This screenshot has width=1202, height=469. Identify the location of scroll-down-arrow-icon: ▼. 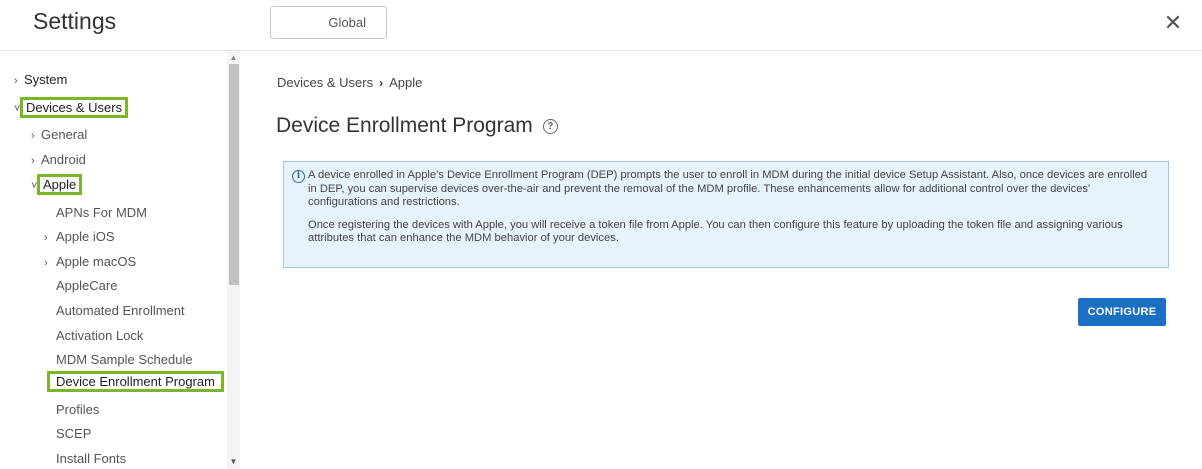
(233, 461).